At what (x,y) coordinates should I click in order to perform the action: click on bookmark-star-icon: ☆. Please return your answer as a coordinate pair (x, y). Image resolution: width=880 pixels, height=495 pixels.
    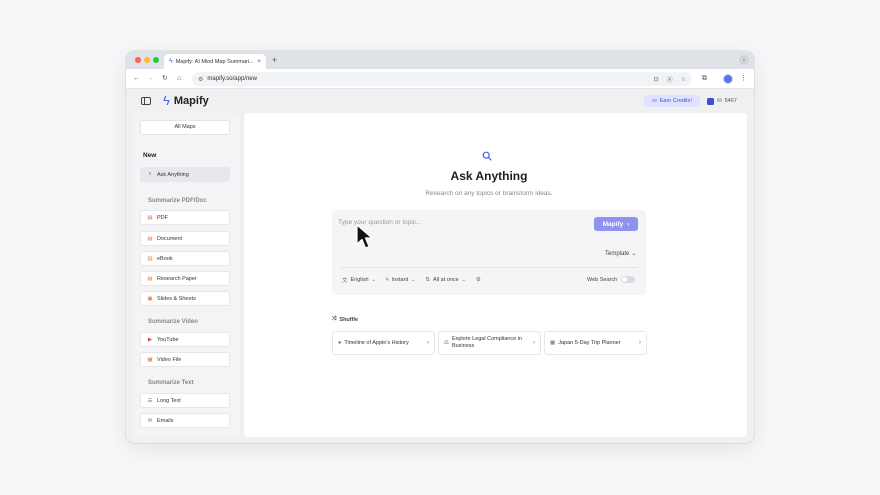
    Looking at the image, I should click on (683, 79).